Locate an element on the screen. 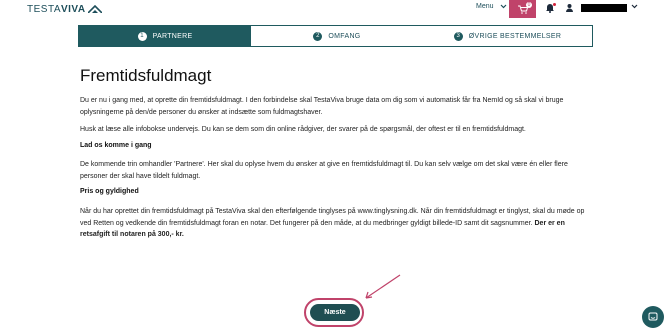 The image size is (670, 335). chat-icon is located at coordinates (653, 316).